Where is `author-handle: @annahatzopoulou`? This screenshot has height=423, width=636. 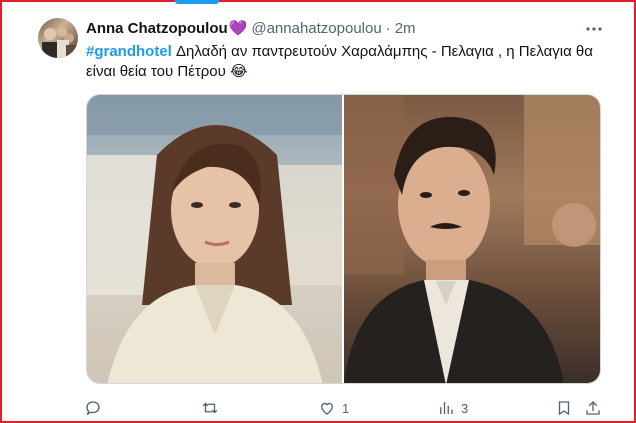
author-handle: @annahatzopoulou is located at coordinates (316, 29).